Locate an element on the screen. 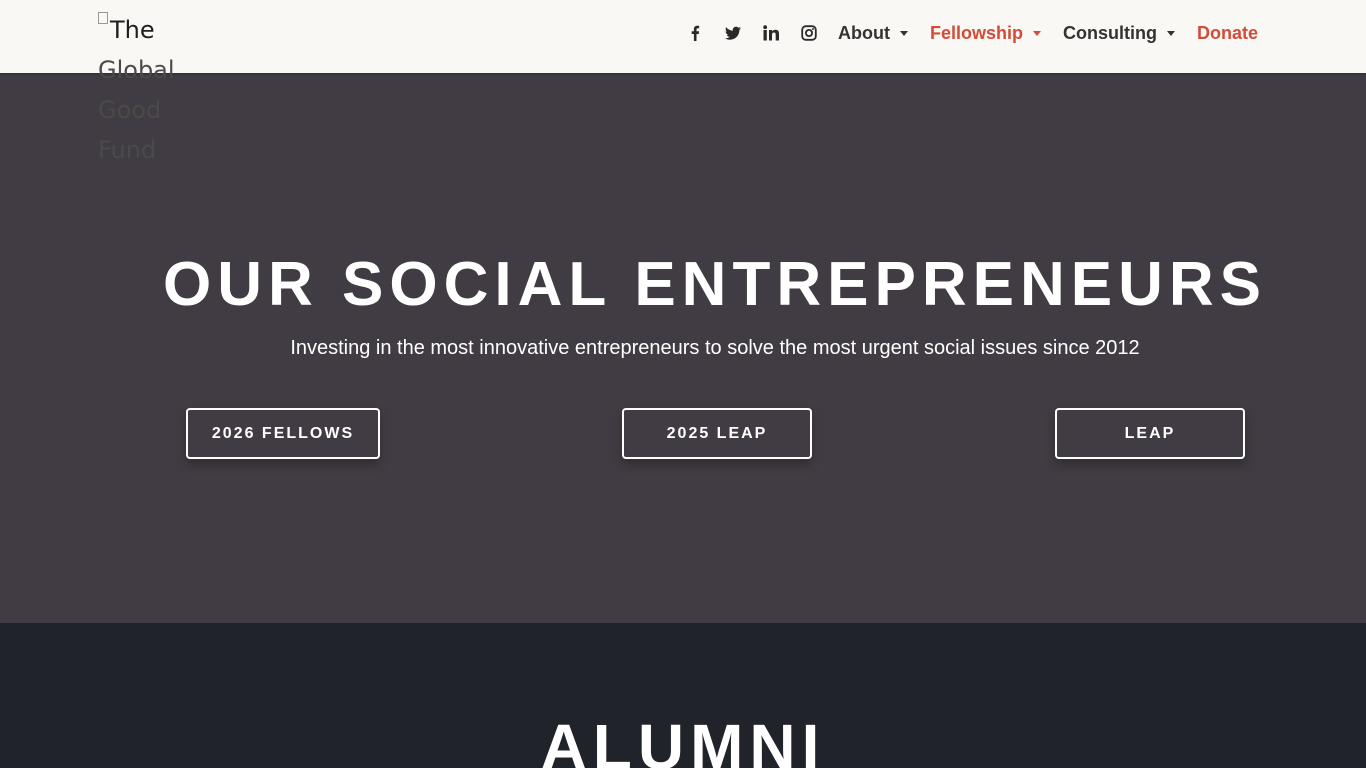 This screenshot has height=768, width=1366. leap-2025-button: 2025 LEAP is located at coordinates (717, 433).